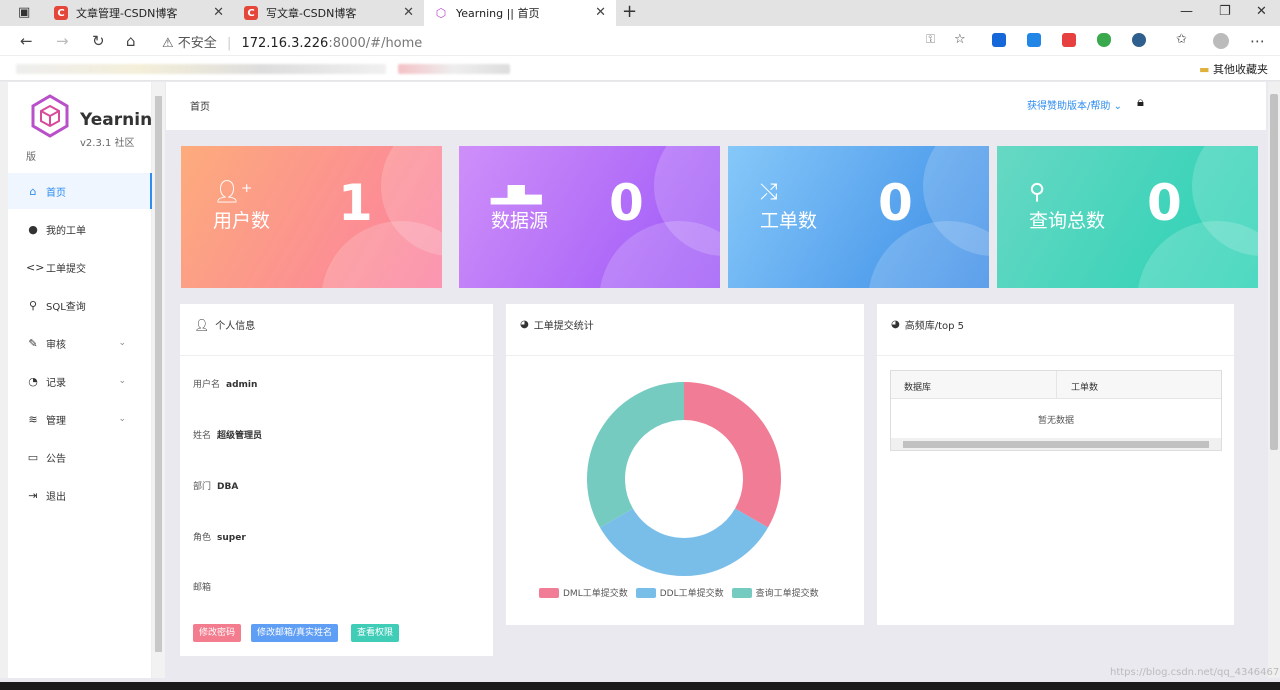  What do you see at coordinates (33, 381) in the screenshot?
I see `pie-icon: ◔` at bounding box center [33, 381].